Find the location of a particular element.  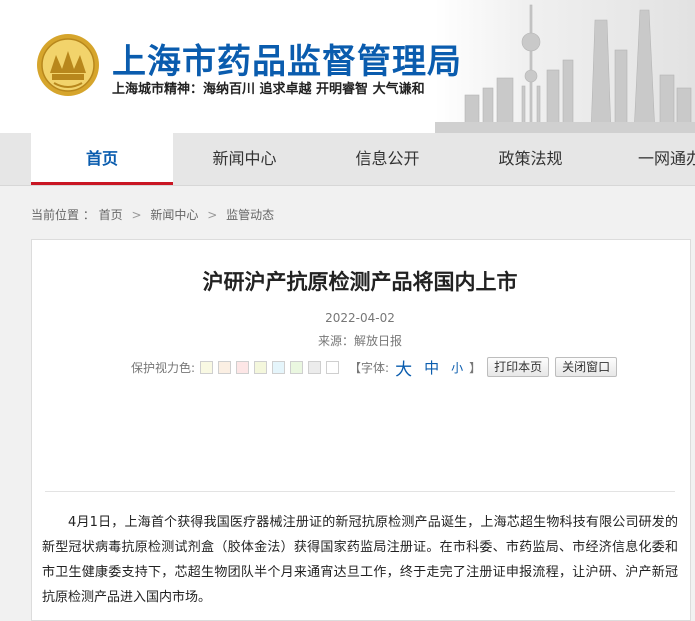

shanghai-emblem-icon is located at coordinates (68, 65).